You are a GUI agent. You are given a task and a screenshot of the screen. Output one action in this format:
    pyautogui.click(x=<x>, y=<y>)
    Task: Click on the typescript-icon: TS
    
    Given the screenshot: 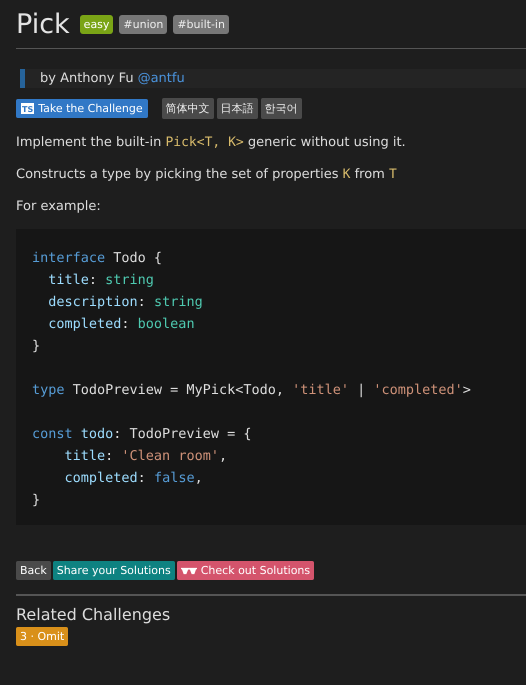 What is the action you would take?
    pyautogui.click(x=27, y=108)
    